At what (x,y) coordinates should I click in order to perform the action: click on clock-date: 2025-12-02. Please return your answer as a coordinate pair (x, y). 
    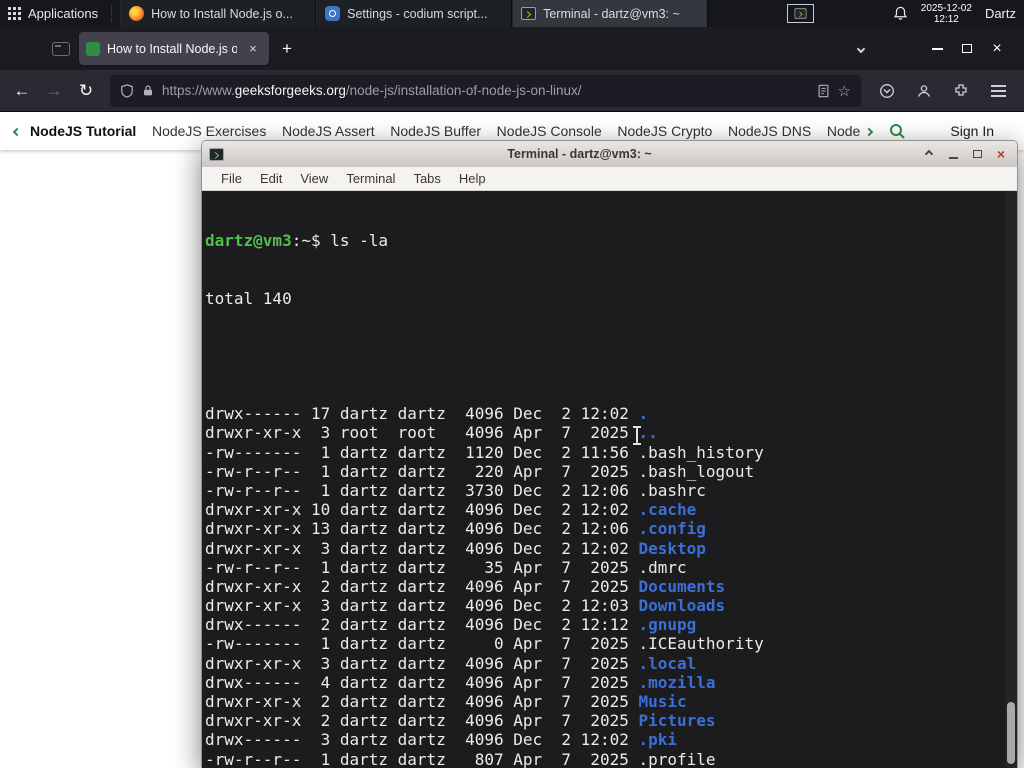
    Looking at the image, I should click on (946, 8).